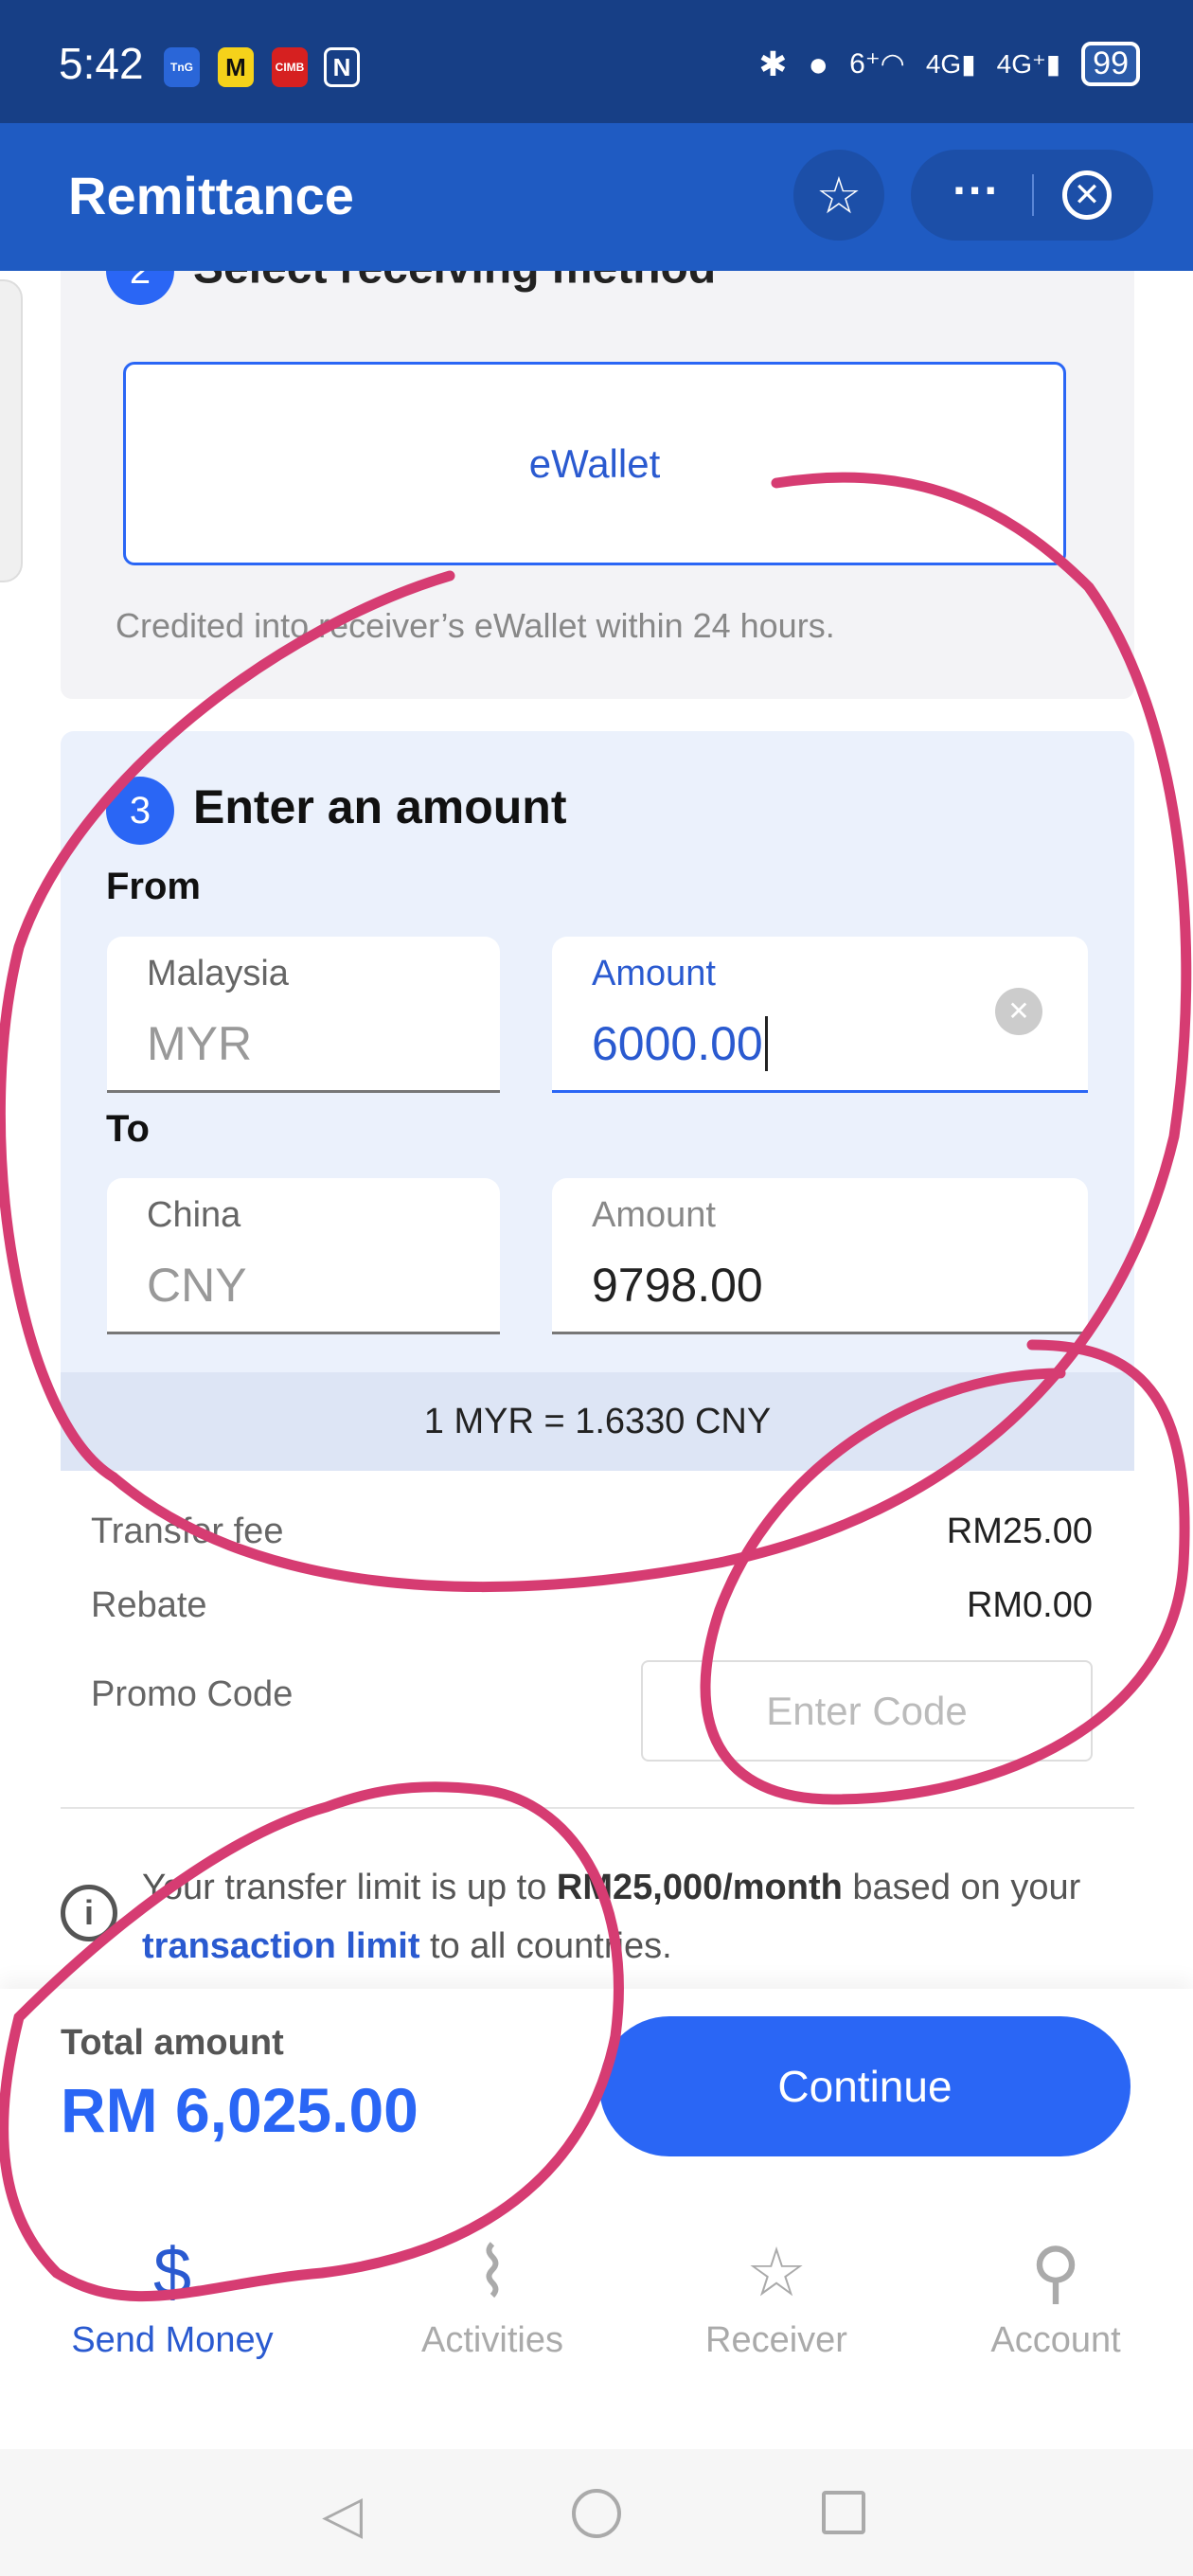 Image resolution: width=1193 pixels, height=2576 pixels. What do you see at coordinates (773, 63) in the screenshot?
I see `bluetooth-icon: ✱` at bounding box center [773, 63].